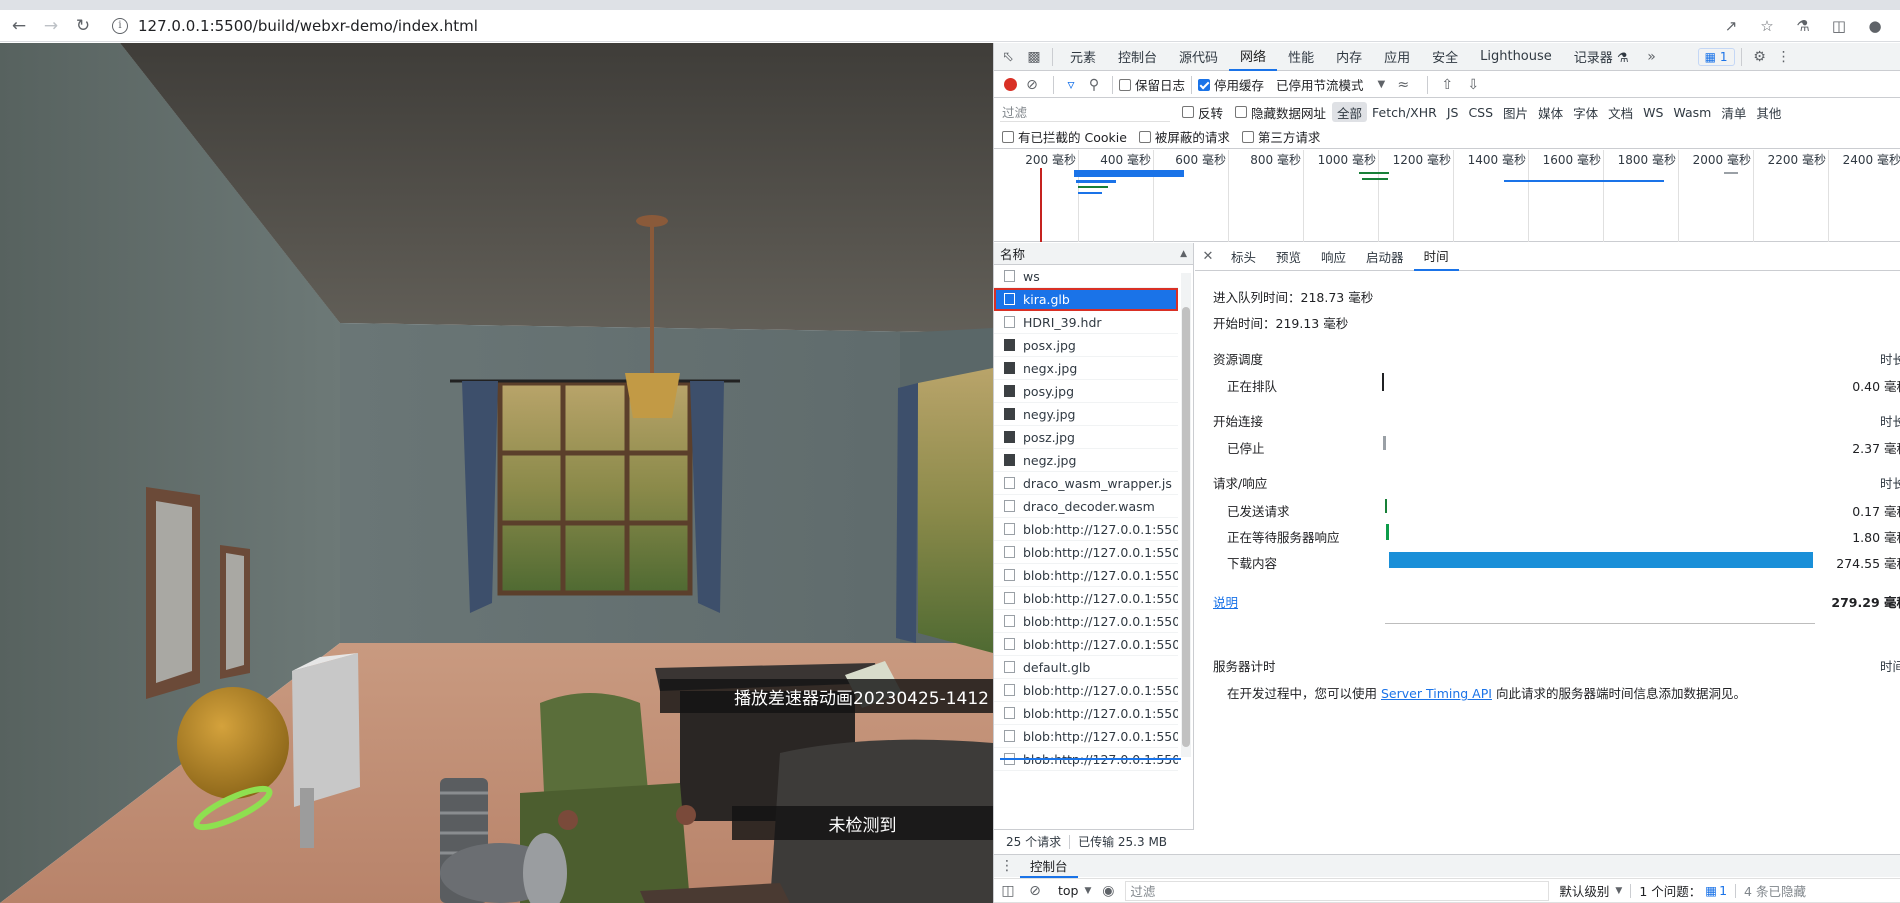 The width and height of the screenshot is (1900, 903). Describe the element at coordinates (1768, 112) in the screenshot. I see `type-filter-chip: 其他` at that location.